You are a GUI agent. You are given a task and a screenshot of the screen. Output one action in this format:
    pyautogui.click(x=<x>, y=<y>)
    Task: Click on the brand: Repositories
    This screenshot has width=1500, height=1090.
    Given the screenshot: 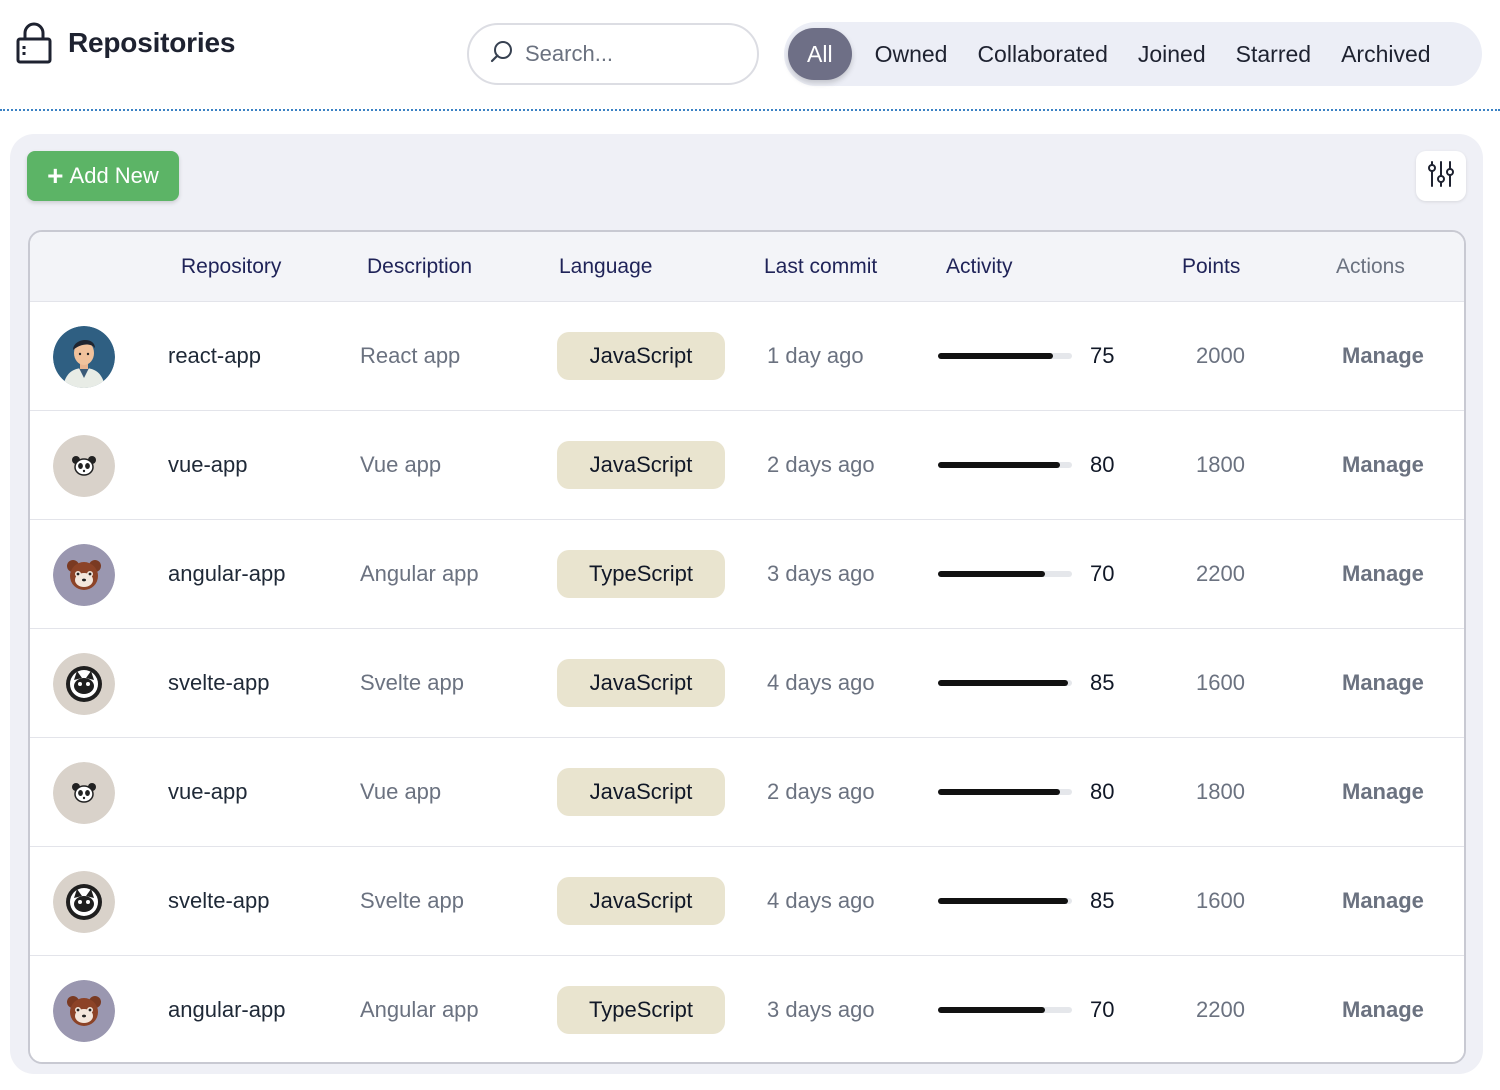 What is the action you would take?
    pyautogui.click(x=125, y=43)
    